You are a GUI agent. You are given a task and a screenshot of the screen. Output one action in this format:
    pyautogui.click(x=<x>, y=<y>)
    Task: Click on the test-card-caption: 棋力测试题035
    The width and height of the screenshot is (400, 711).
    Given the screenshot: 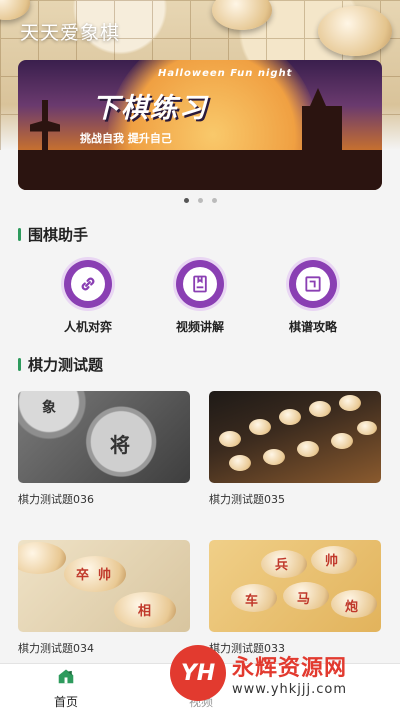 What is the action you would take?
    pyautogui.click(x=247, y=499)
    